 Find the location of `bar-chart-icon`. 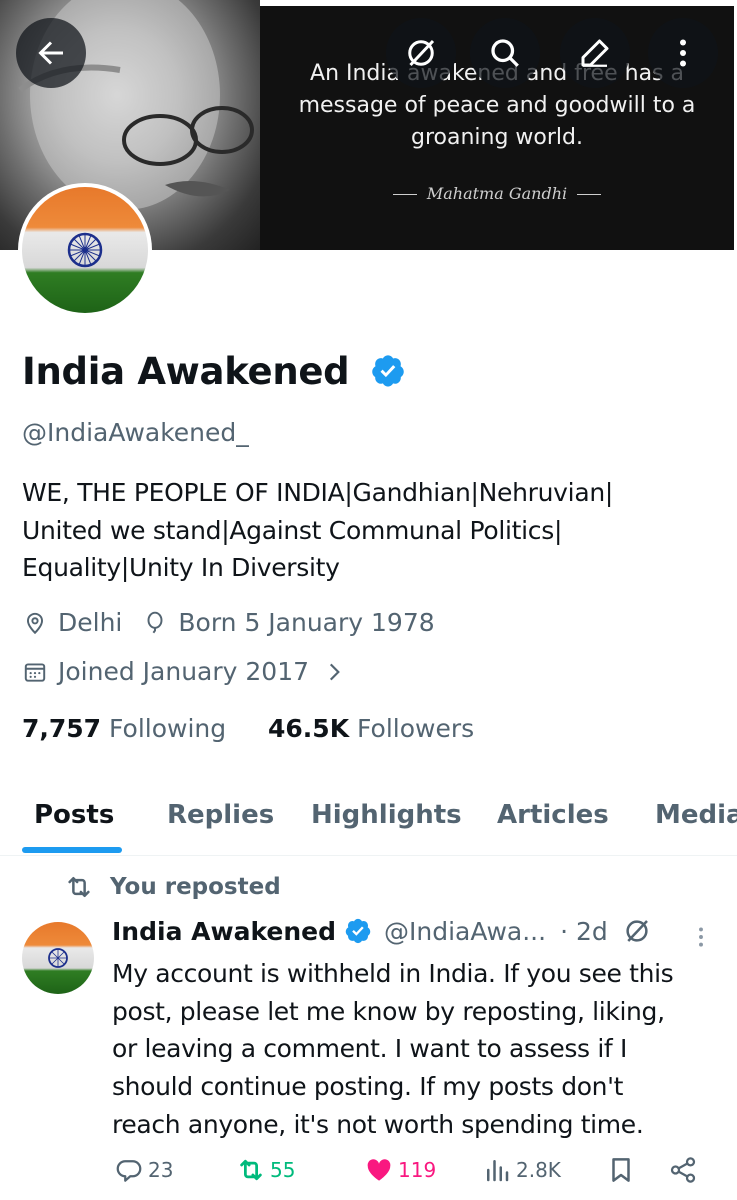

bar-chart-icon is located at coordinates (498, 1171).